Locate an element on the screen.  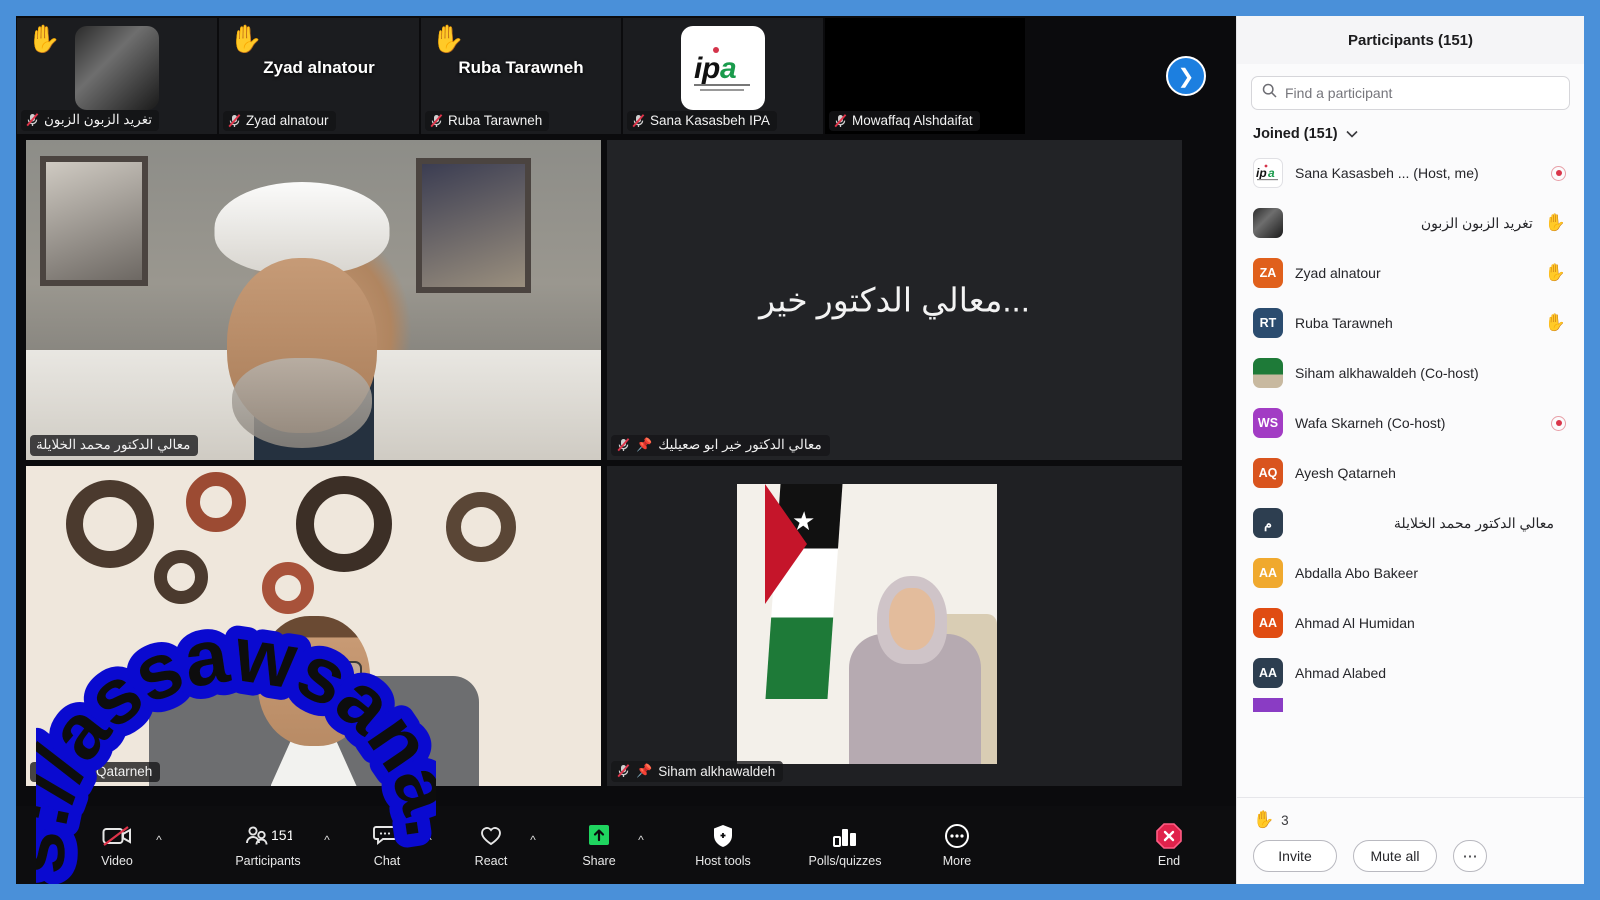
video-tile-siham: 📌 Siham alkhawaldeh is located at coordinates (894, 626).